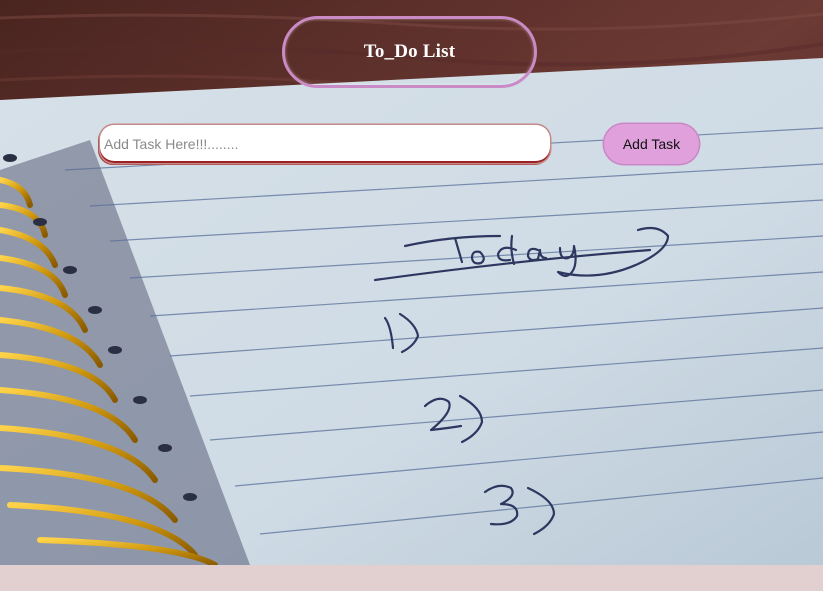  I want to click on page-title: To_Do List, so click(409, 51).